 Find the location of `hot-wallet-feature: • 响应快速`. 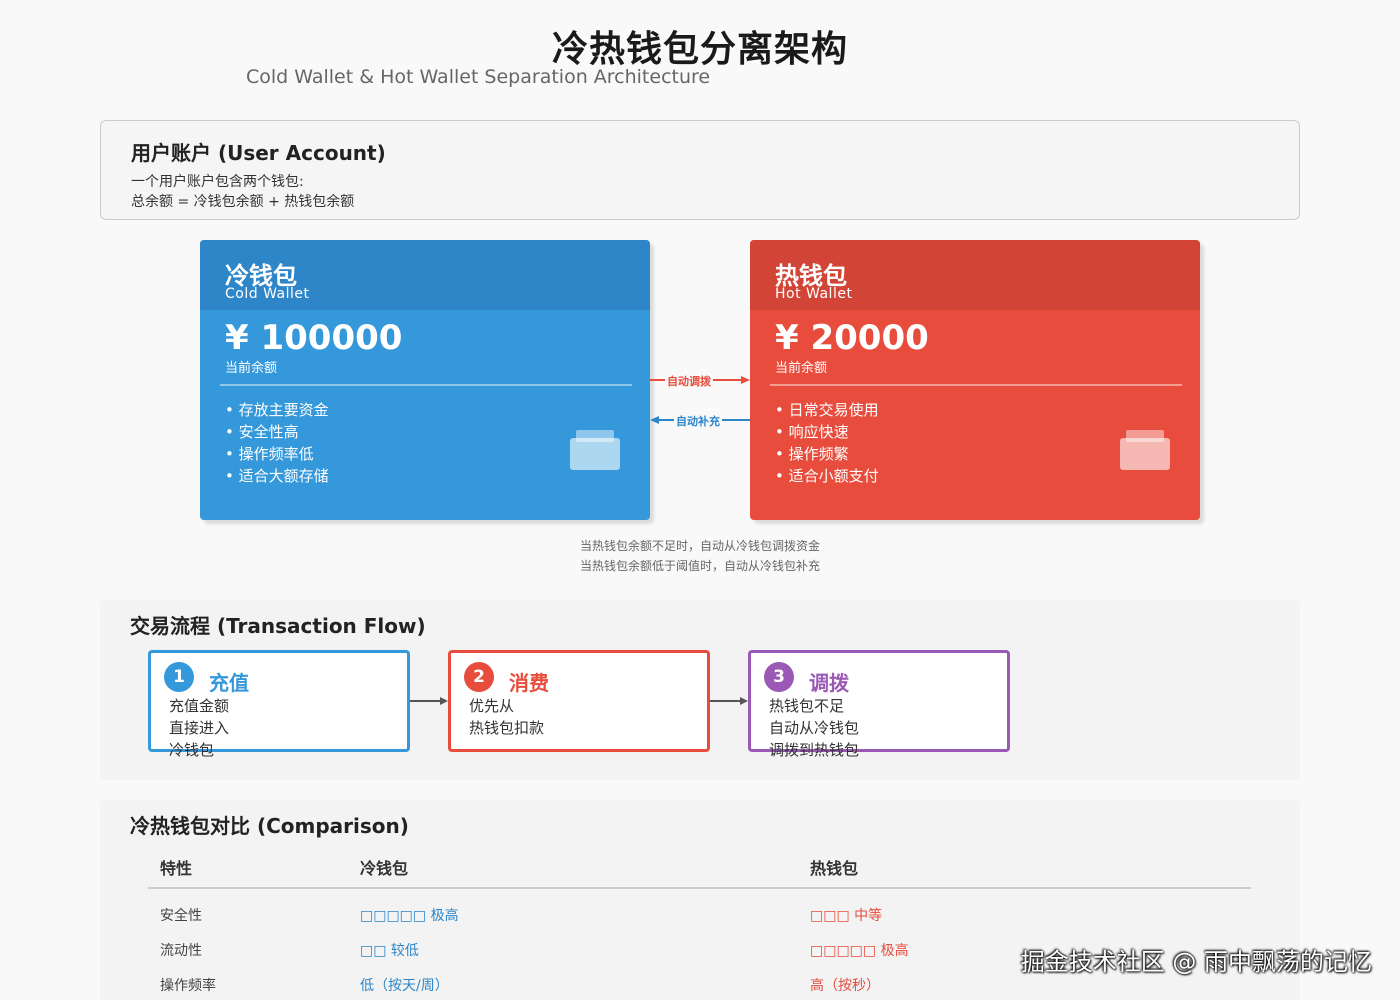

hot-wallet-feature: • 响应快速 is located at coordinates (812, 432).